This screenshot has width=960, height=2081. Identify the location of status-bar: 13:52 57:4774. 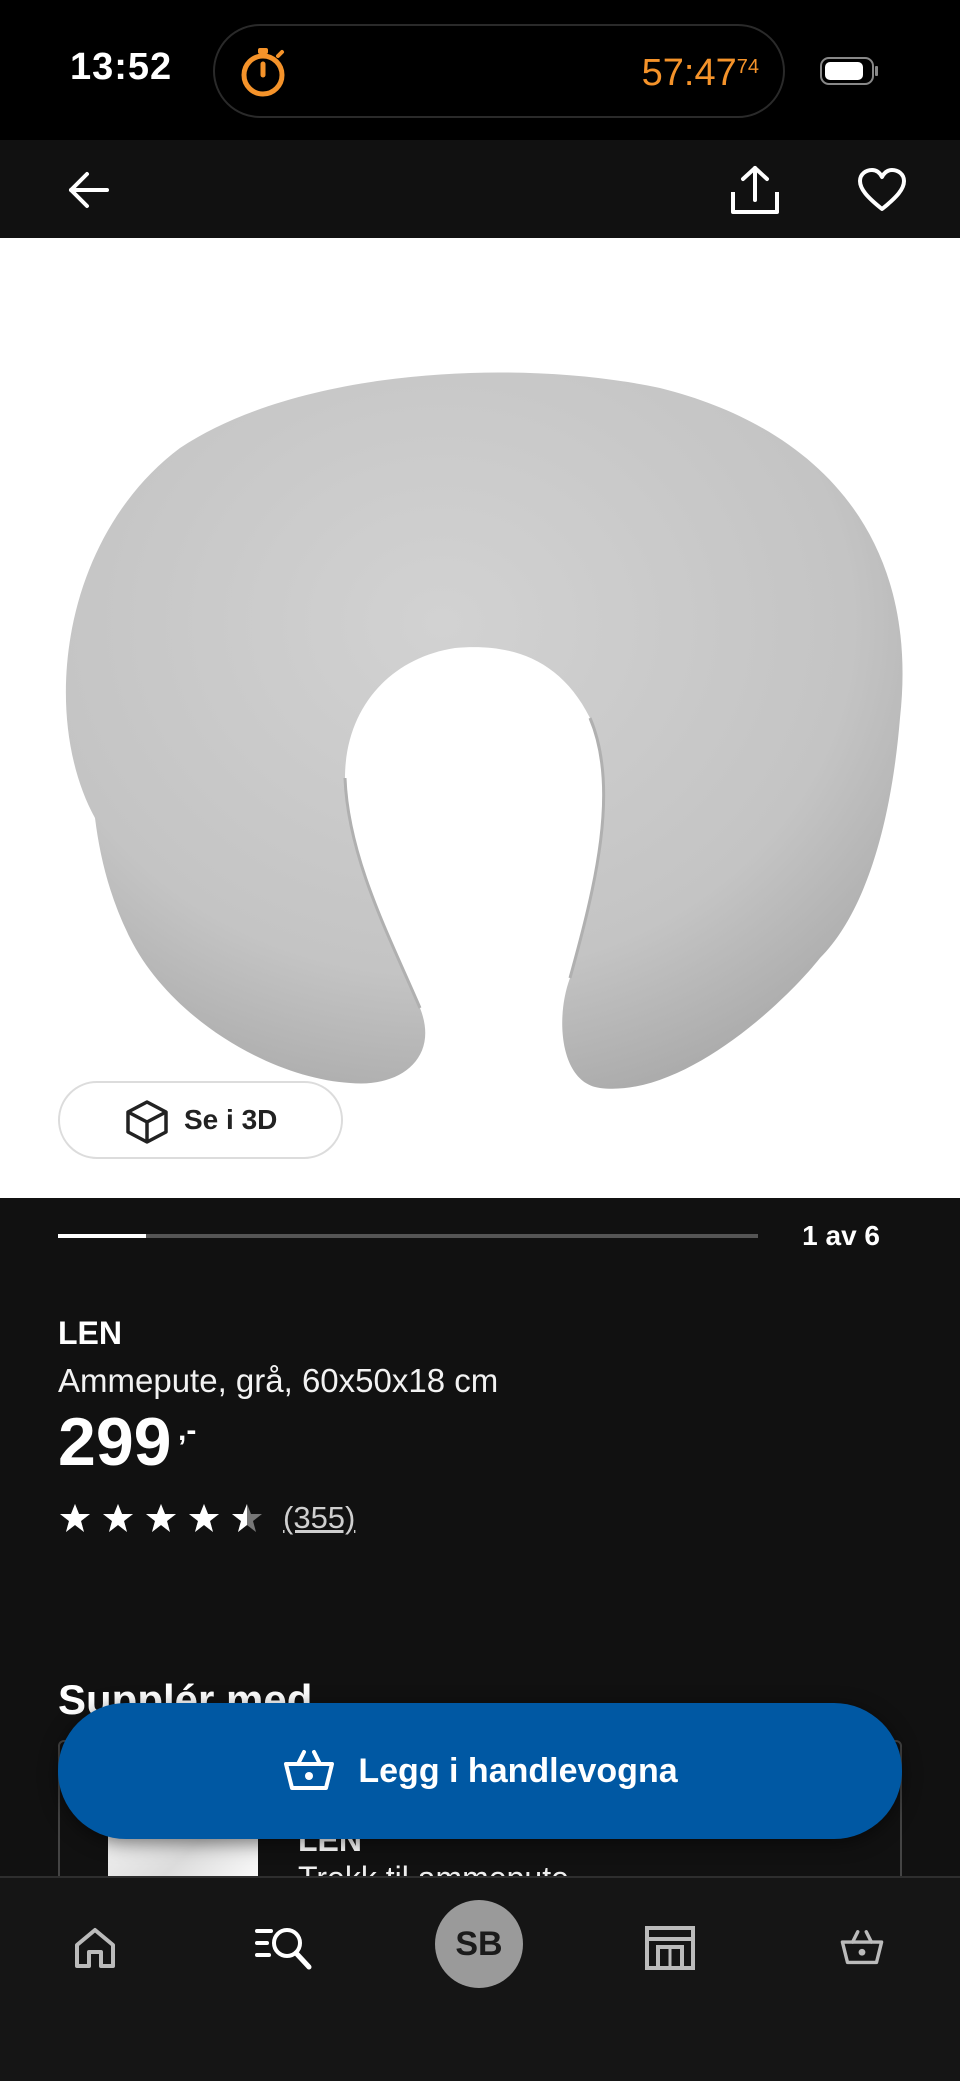
(480, 70).